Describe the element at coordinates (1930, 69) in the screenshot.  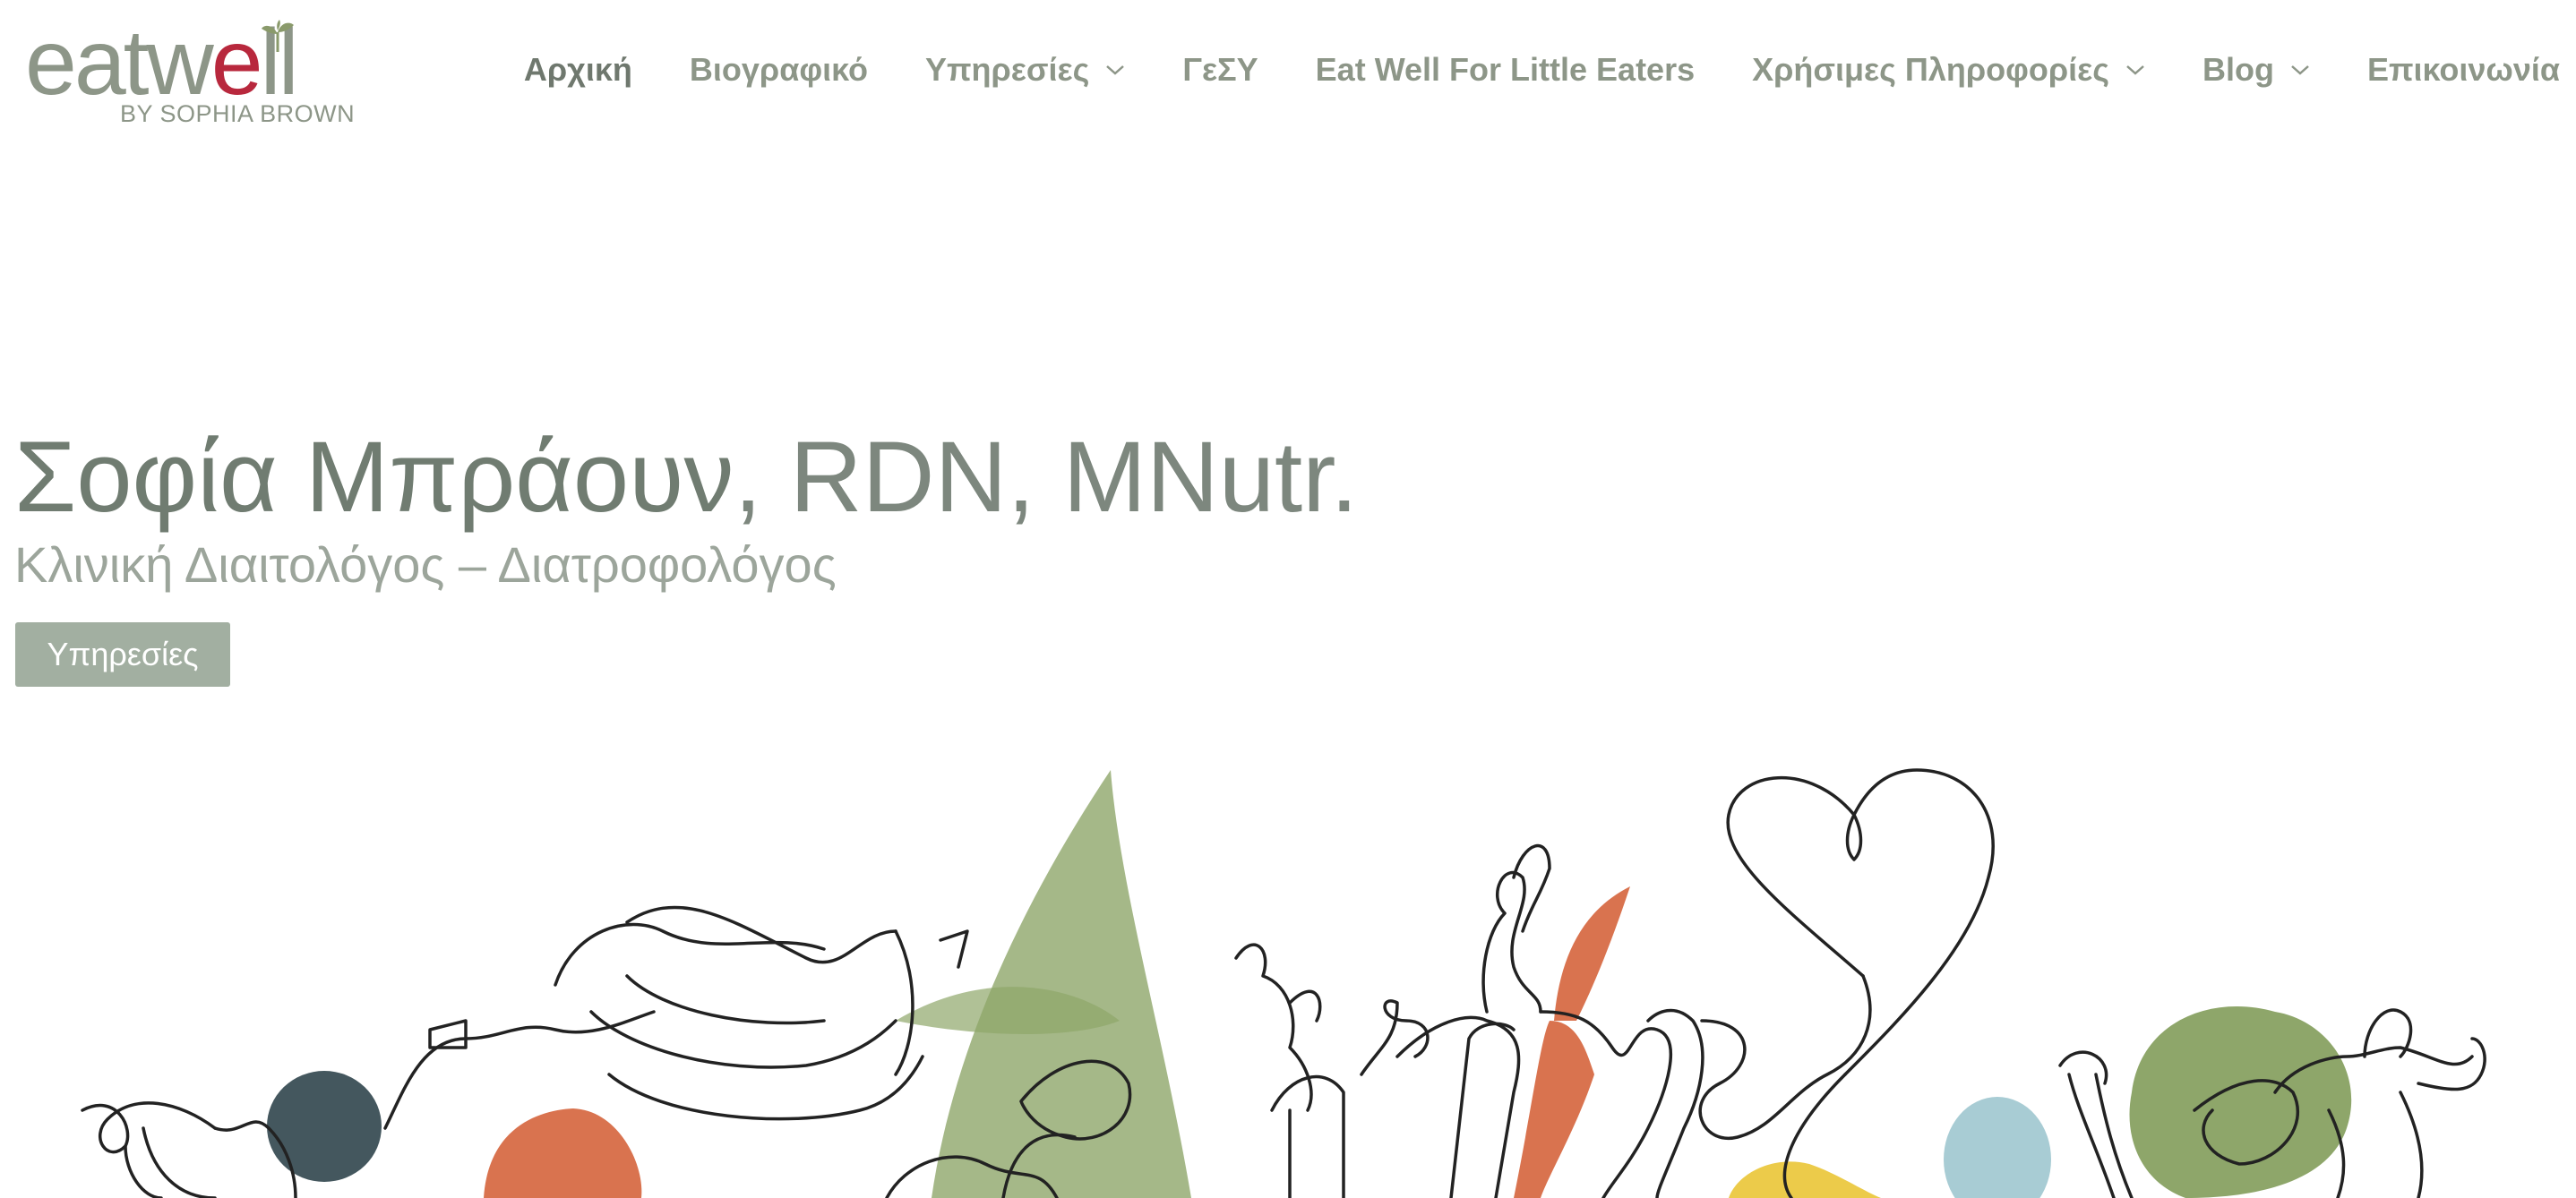
I see `nav-item-label: Χρήσιμες Πληροφορίες` at that location.